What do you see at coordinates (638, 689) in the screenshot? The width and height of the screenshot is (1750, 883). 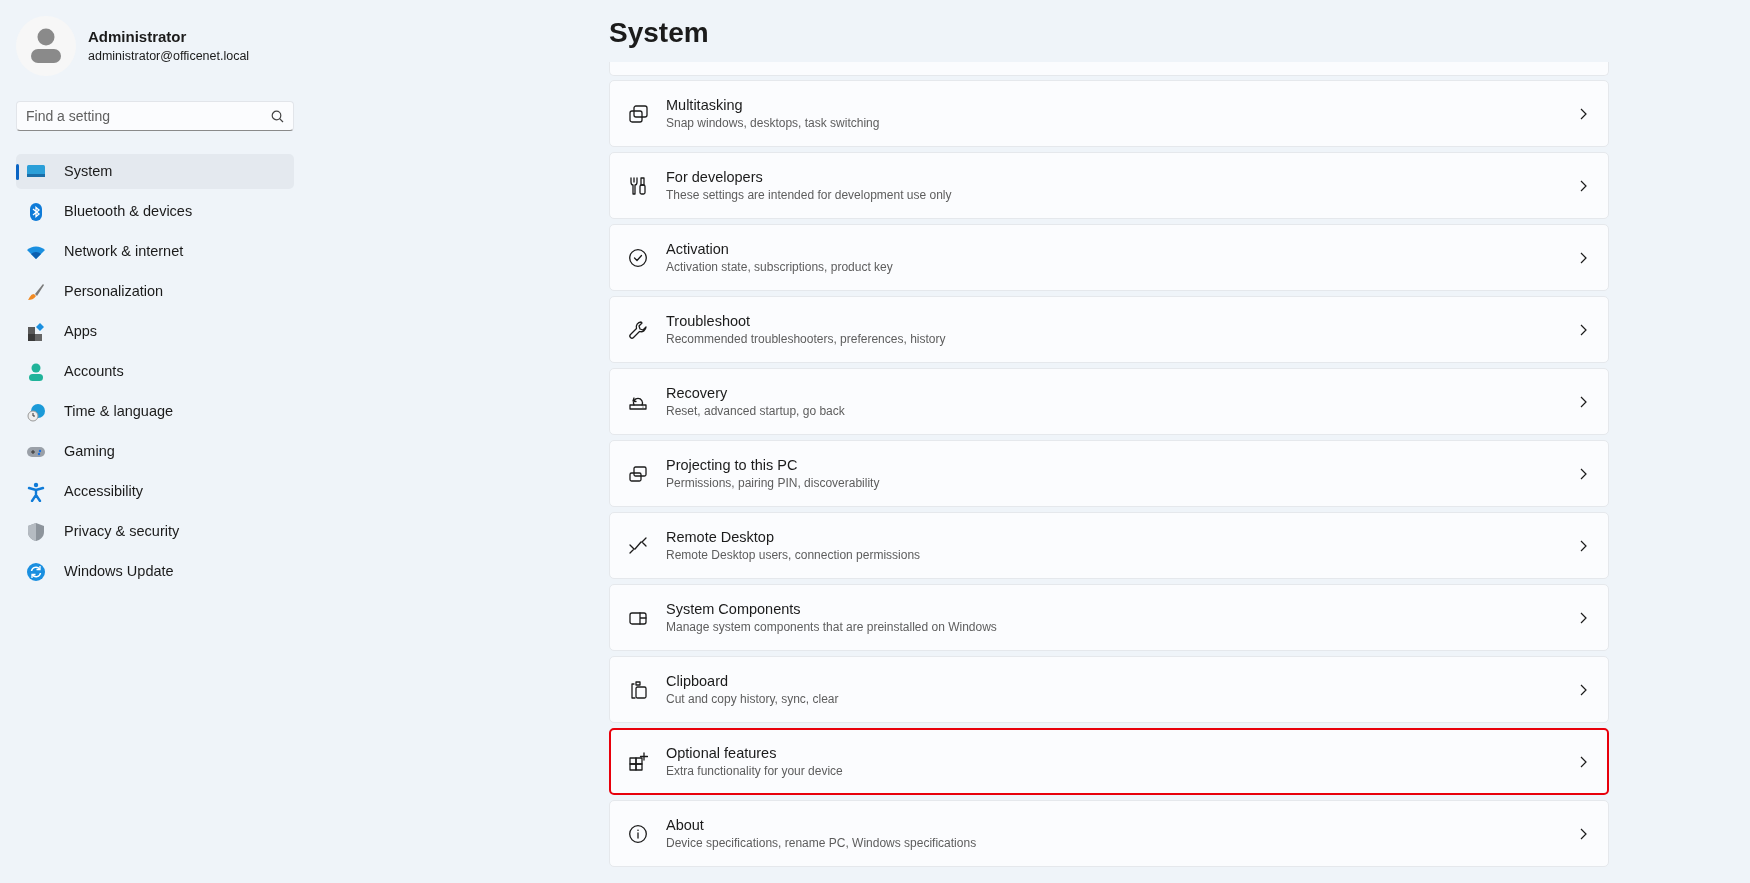 I see `clipboard-icon` at bounding box center [638, 689].